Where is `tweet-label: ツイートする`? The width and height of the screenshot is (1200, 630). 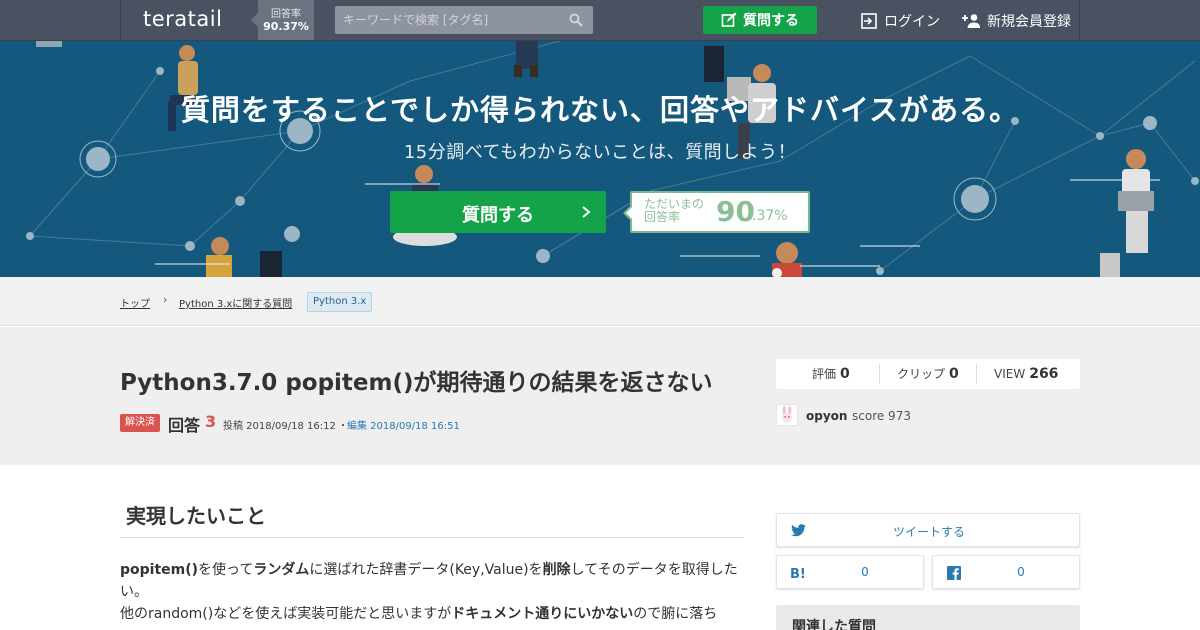 tweet-label: ツイートする is located at coordinates (928, 532).